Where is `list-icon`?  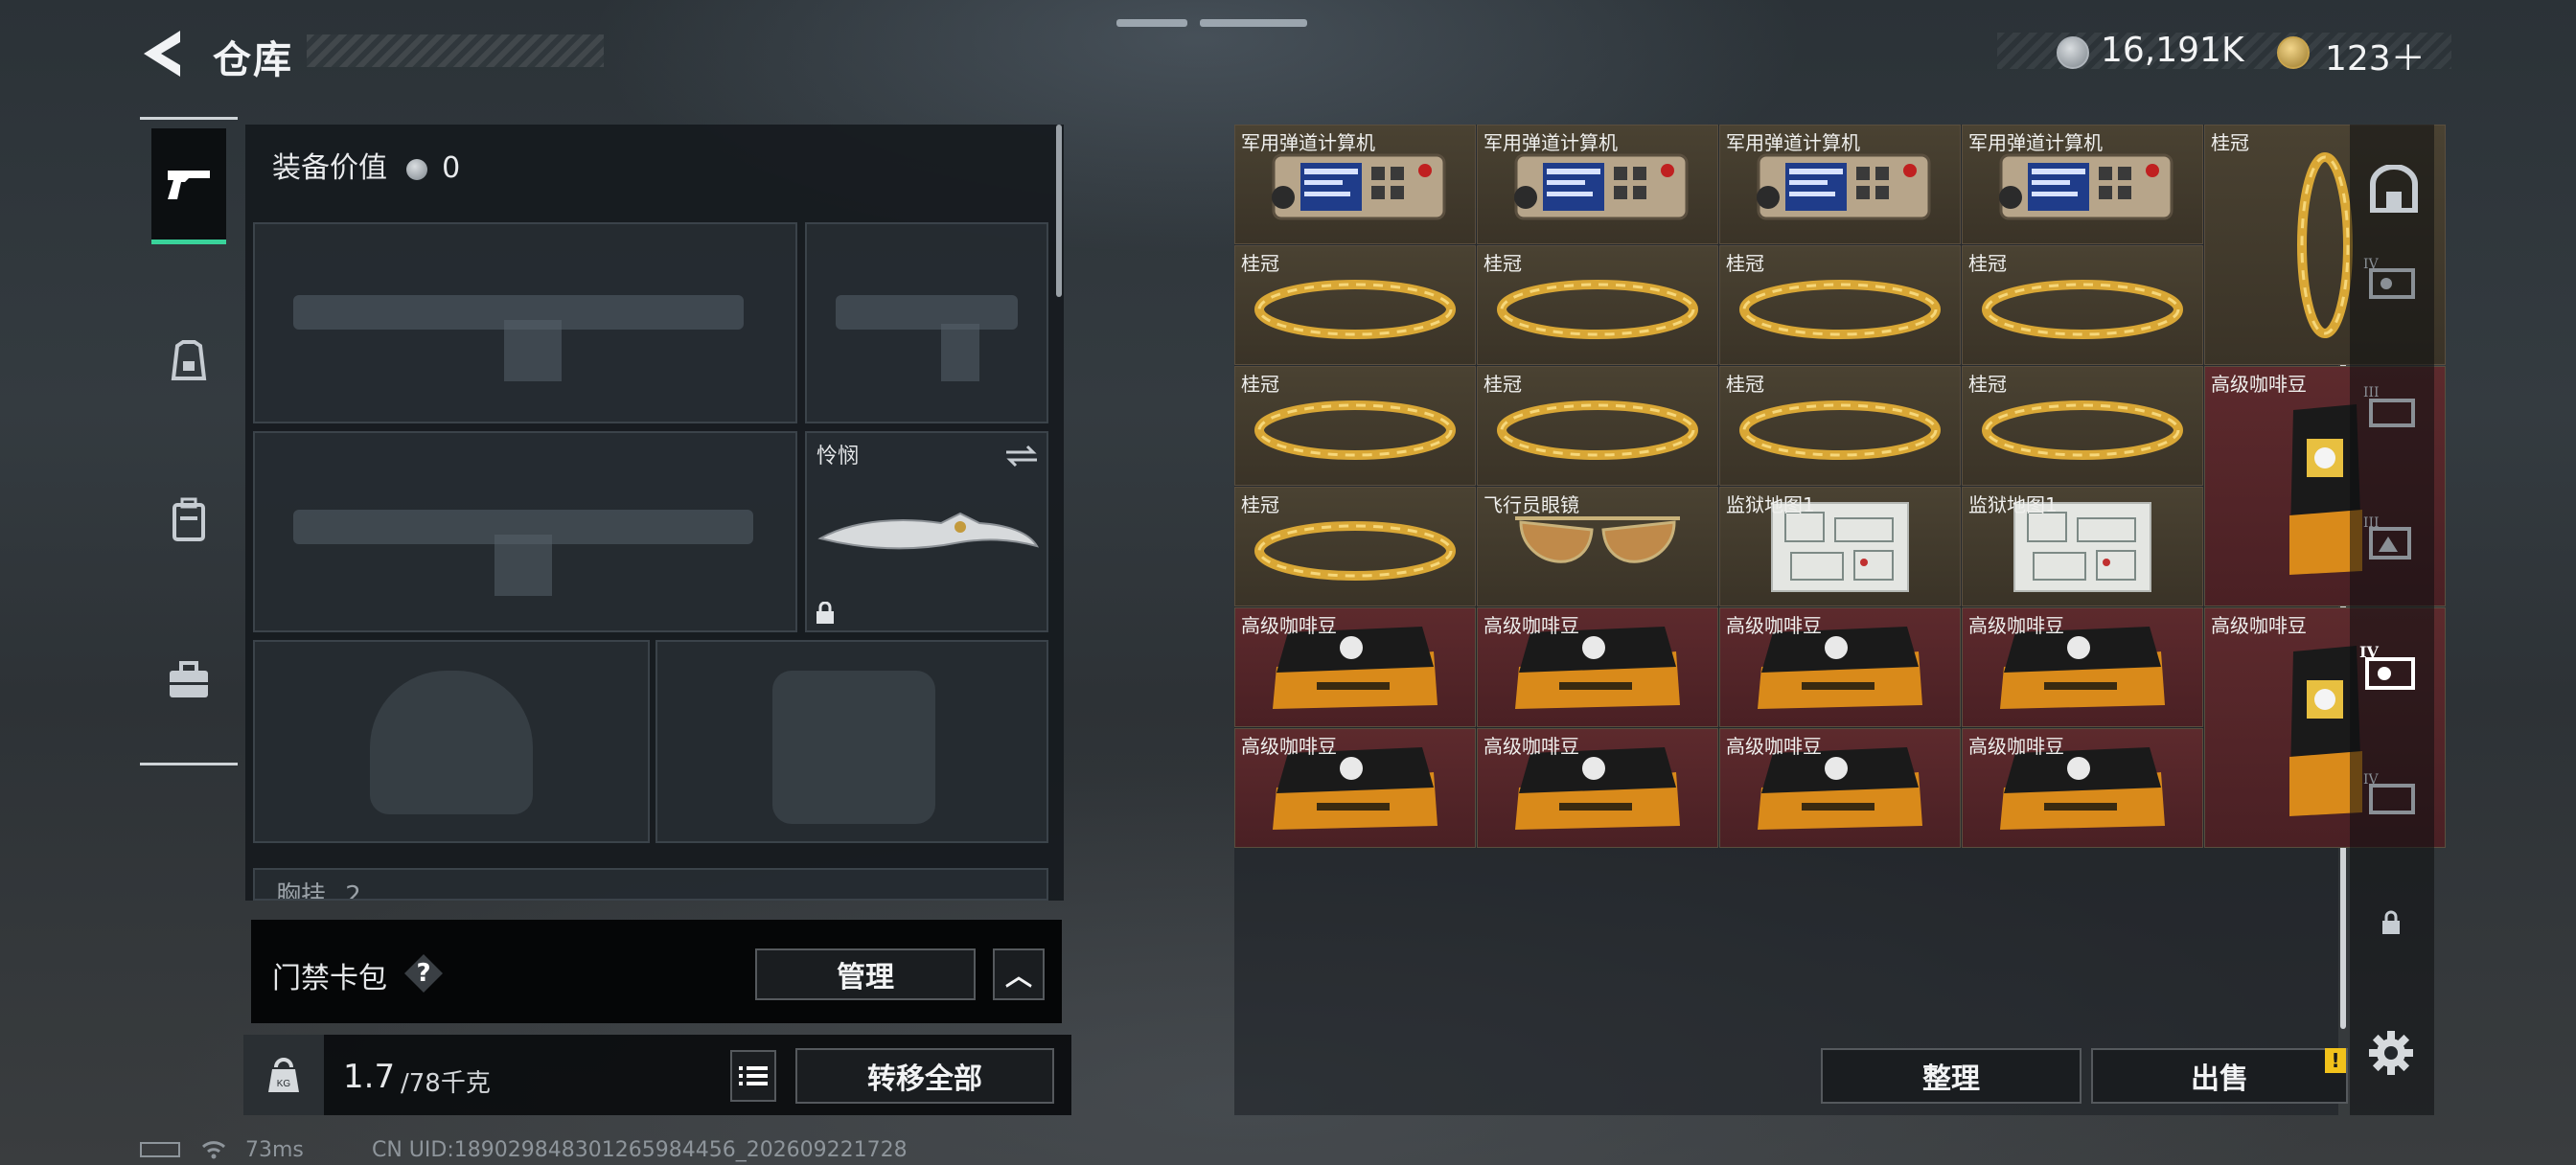 list-icon is located at coordinates (753, 1075).